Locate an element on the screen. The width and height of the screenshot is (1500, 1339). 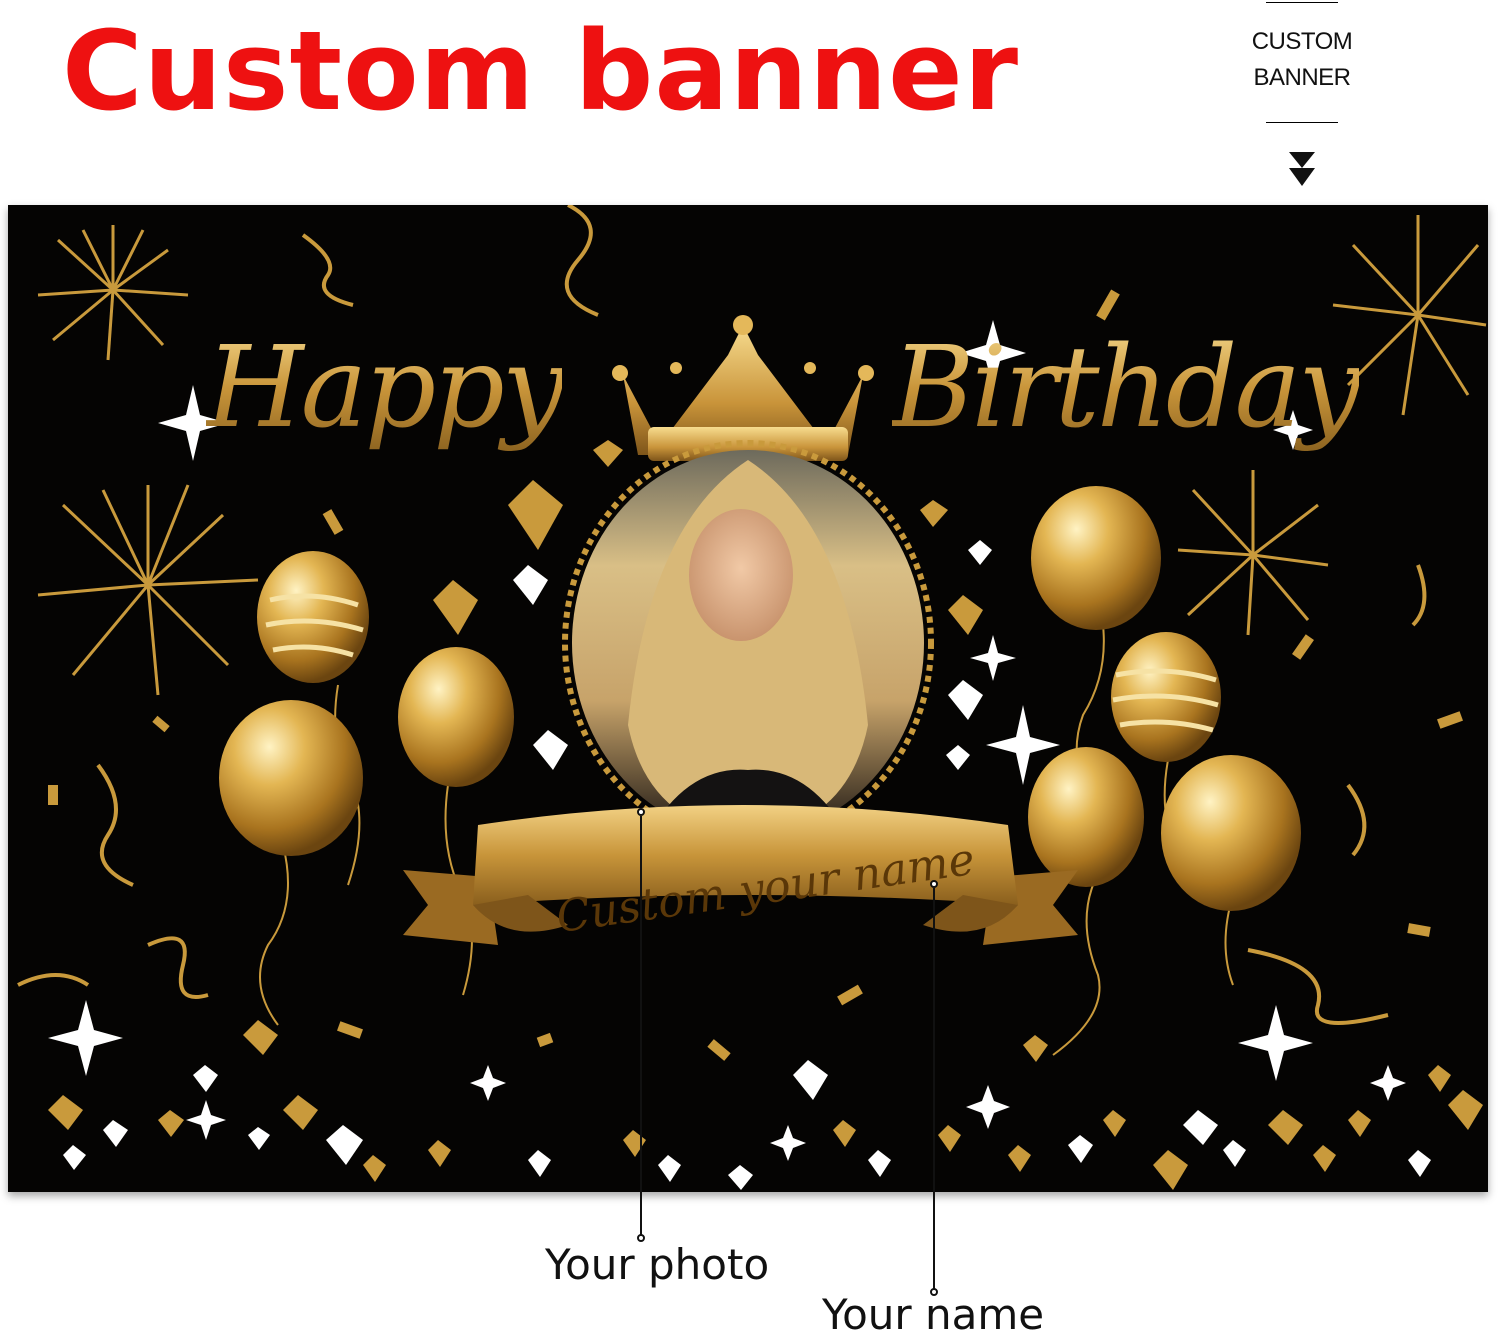
firework-mid-left is located at coordinates (148, 590).